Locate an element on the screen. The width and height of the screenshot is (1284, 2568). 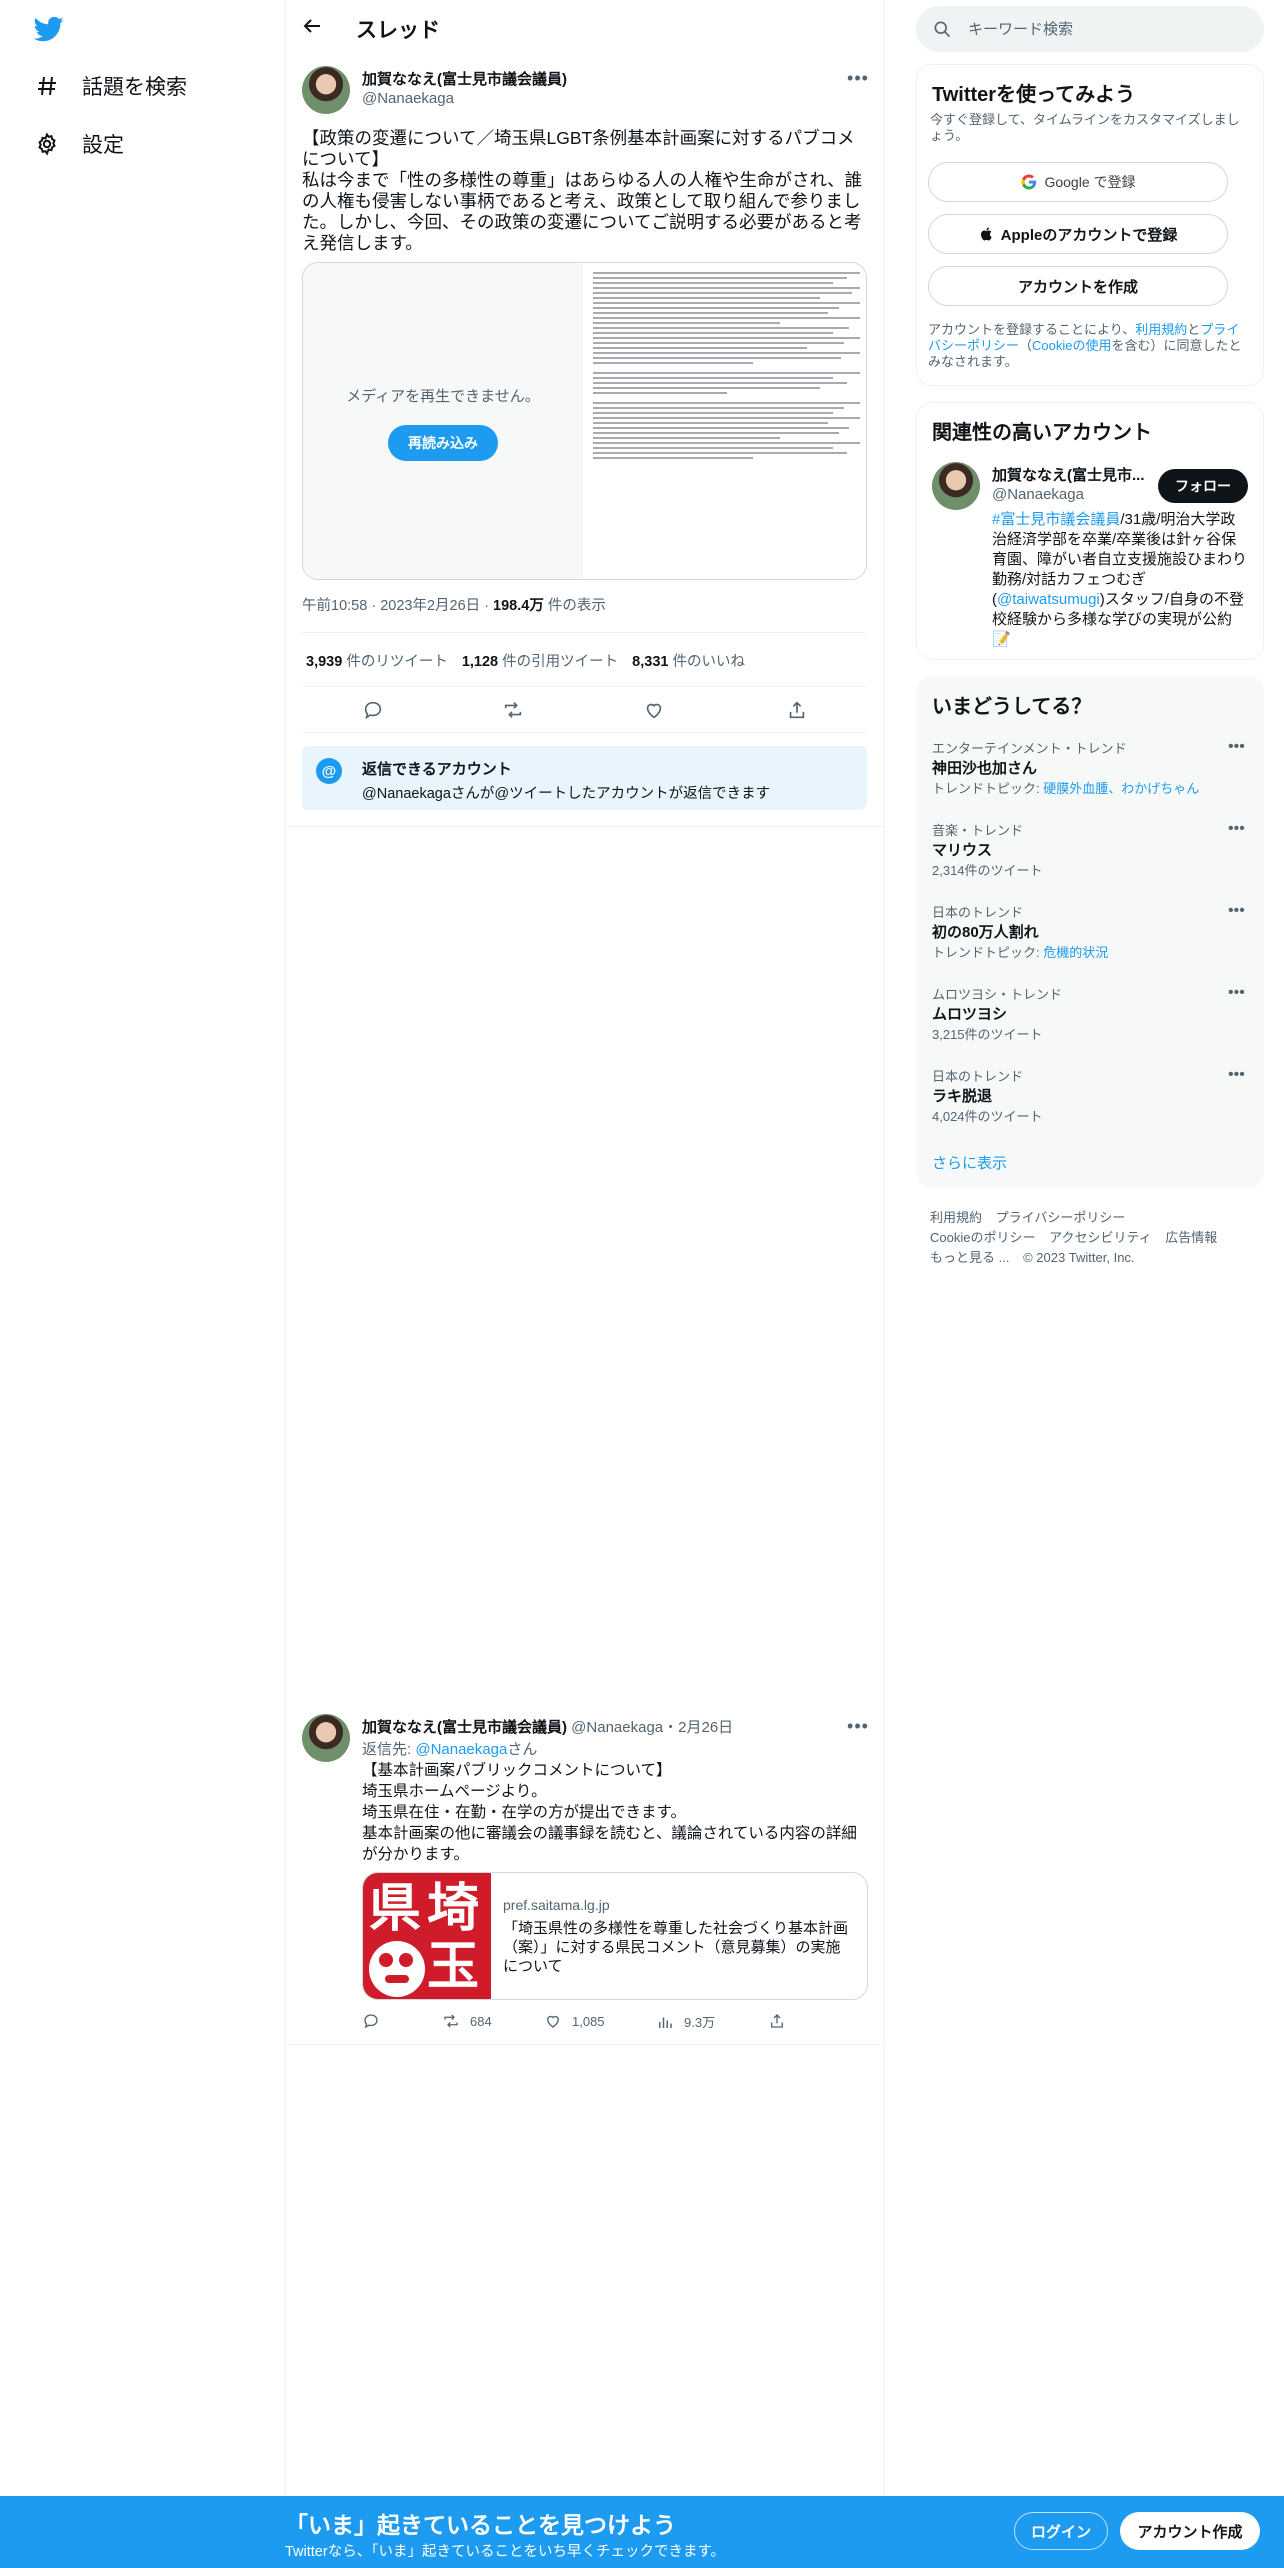
trend-category: 音楽・トレンド is located at coordinates (978, 830).